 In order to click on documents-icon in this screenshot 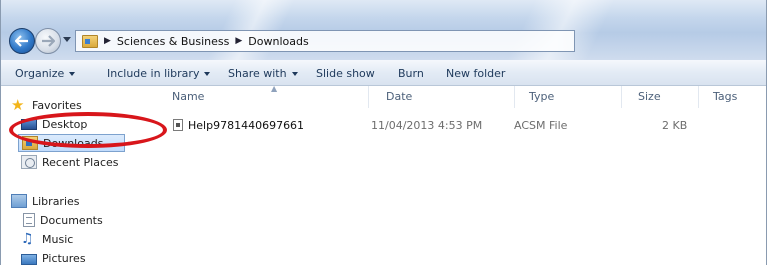, I will do `click(29, 220)`.